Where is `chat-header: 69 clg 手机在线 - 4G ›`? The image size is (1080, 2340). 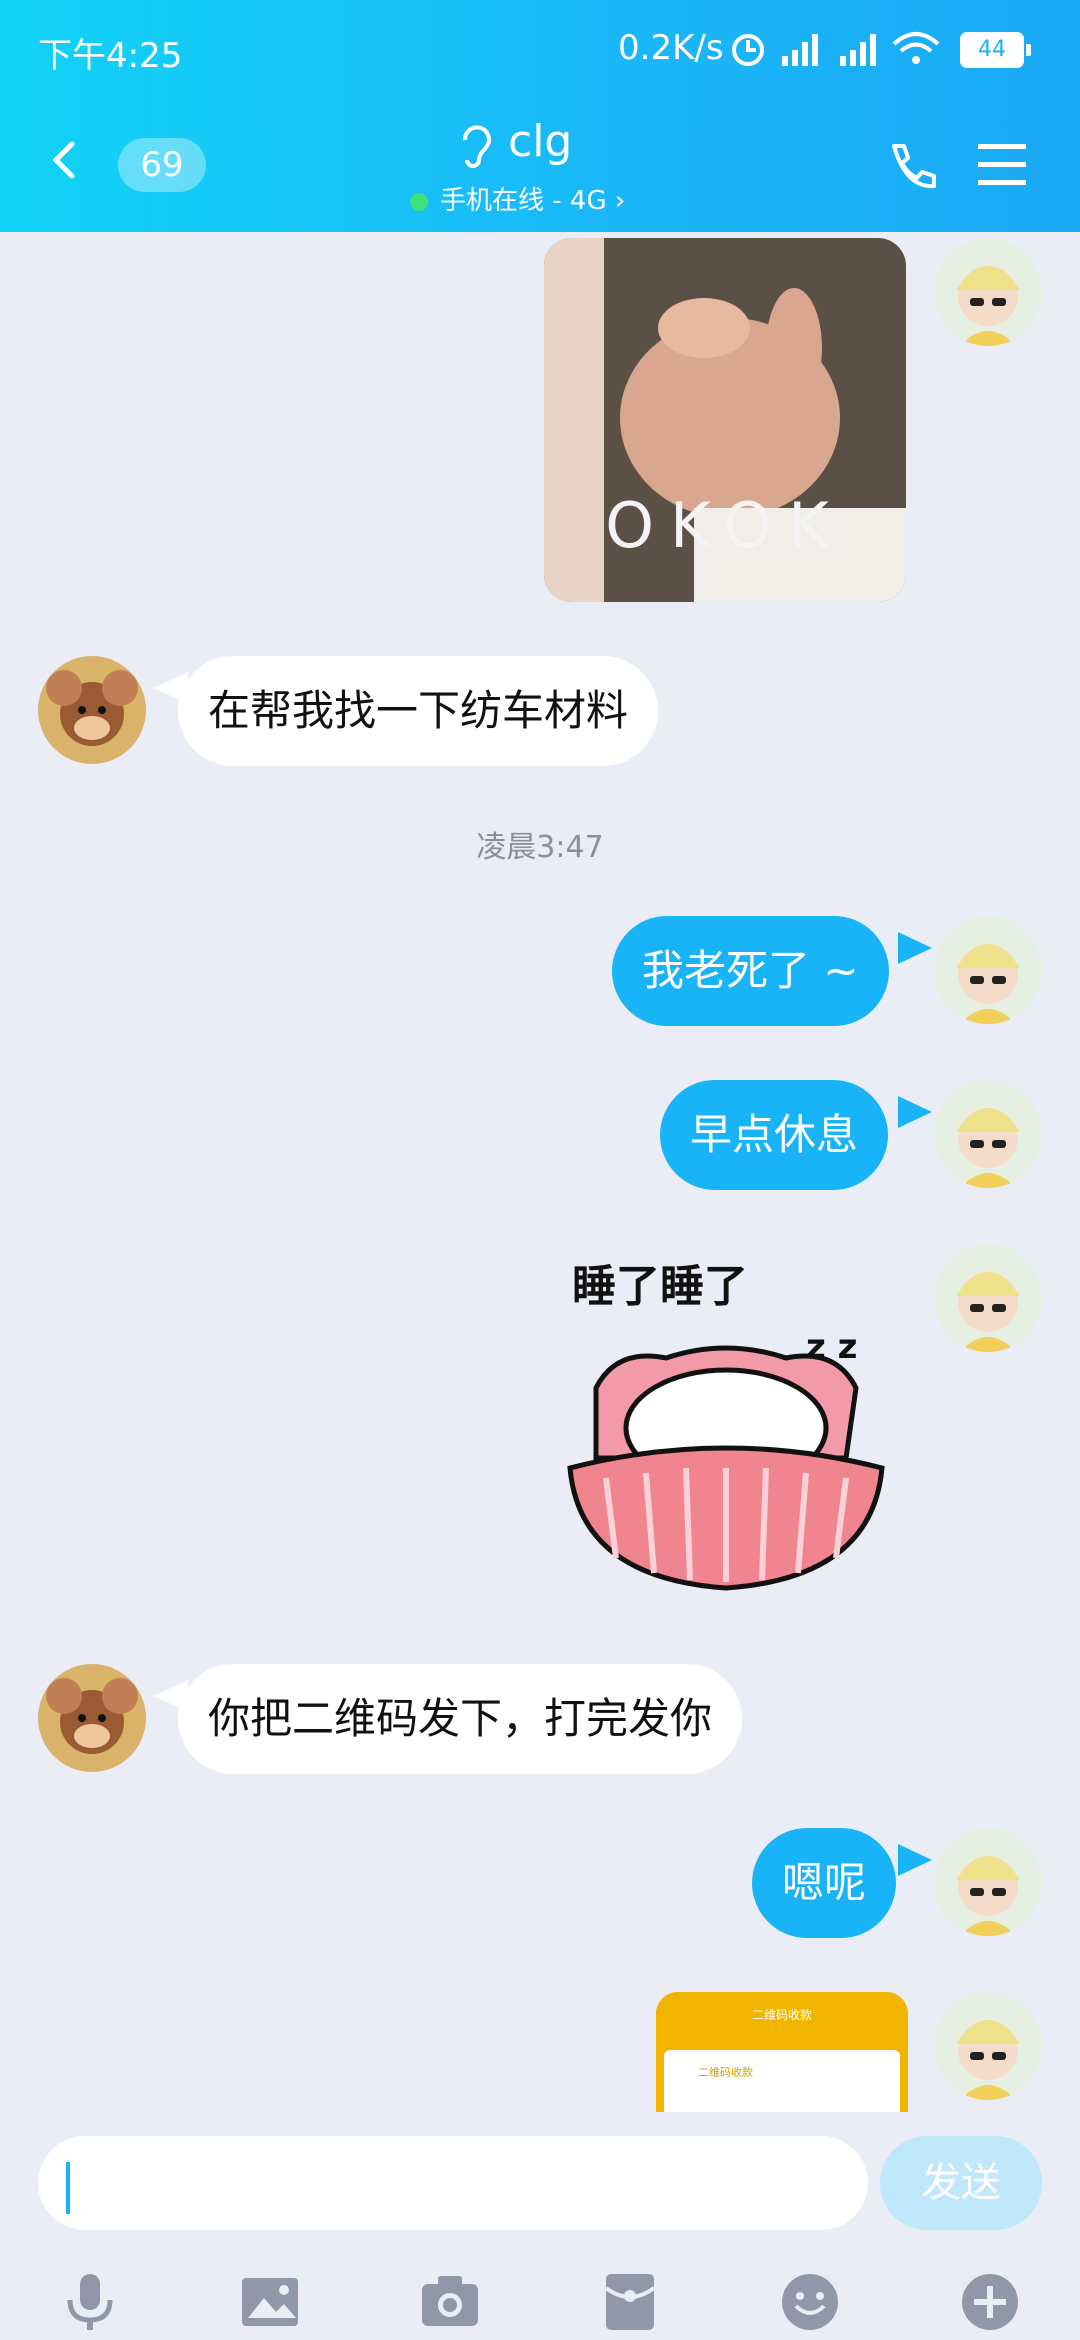
chat-header: 69 clg 手机在线 - 4G › is located at coordinates (540, 166).